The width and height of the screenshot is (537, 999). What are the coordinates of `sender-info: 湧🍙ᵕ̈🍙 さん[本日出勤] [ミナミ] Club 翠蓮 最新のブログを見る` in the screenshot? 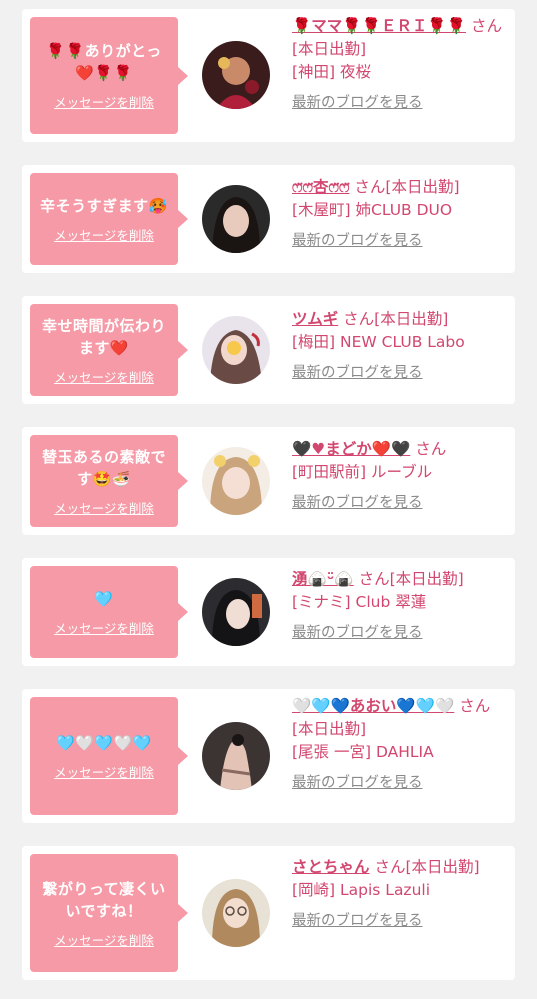 It's located at (399, 606).